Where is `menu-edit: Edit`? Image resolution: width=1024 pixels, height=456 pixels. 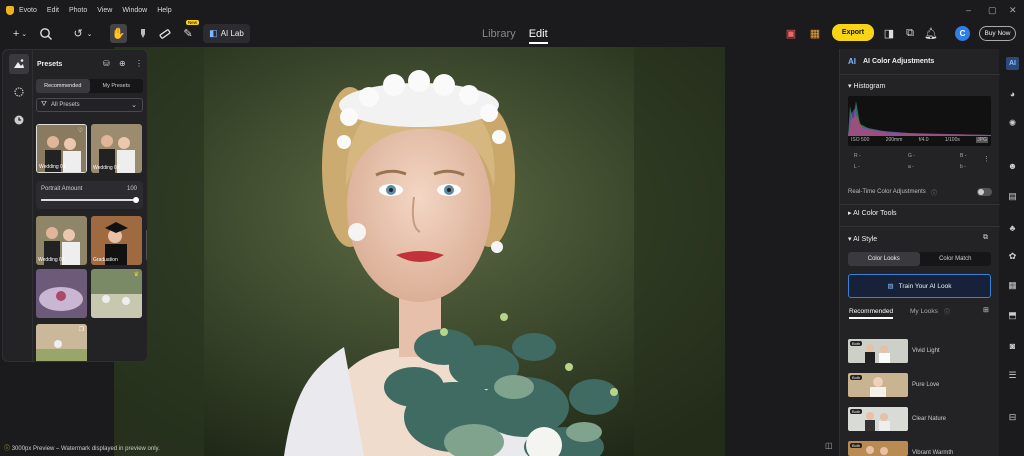 menu-edit: Edit is located at coordinates (53, 10).